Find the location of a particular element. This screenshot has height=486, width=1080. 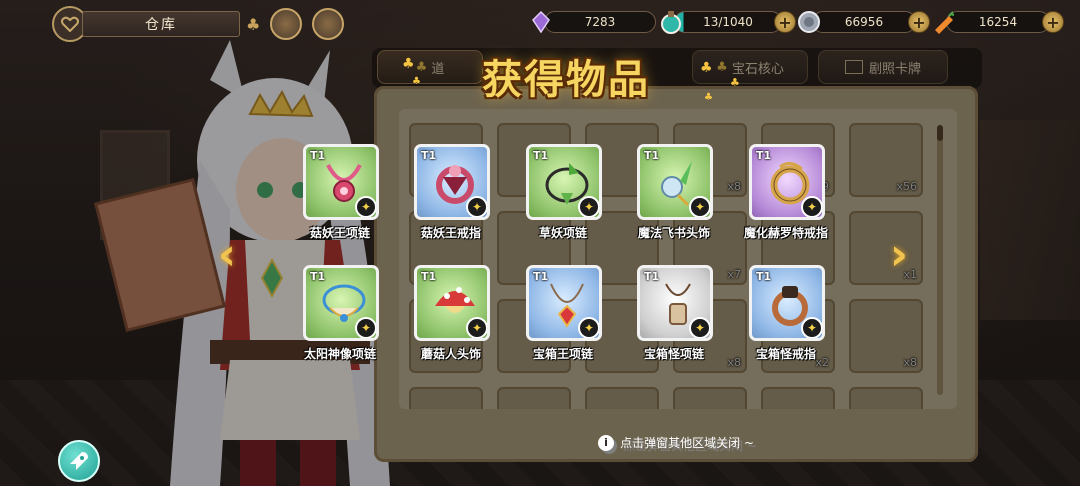

header: 仓库 ♣ is located at coordinates (198, 24).